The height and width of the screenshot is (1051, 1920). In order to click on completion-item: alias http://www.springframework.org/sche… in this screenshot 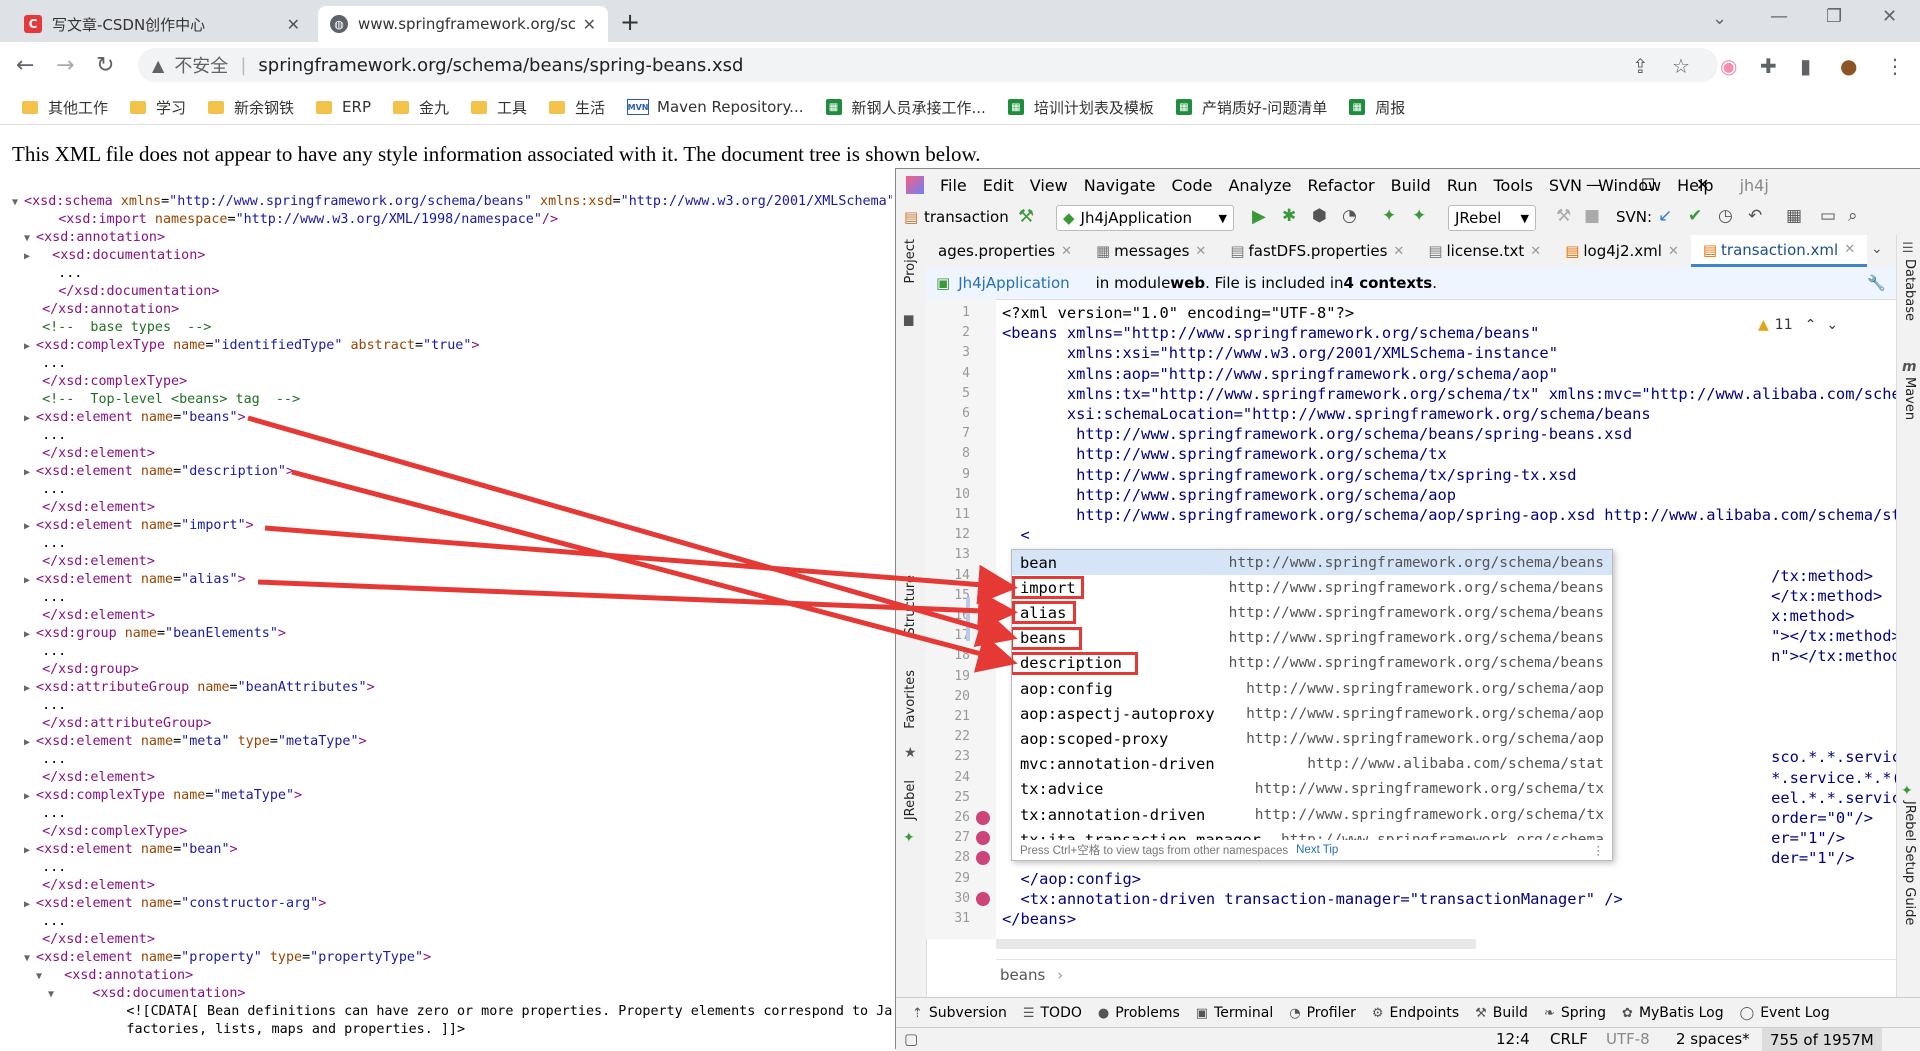, I will do `click(1312, 612)`.